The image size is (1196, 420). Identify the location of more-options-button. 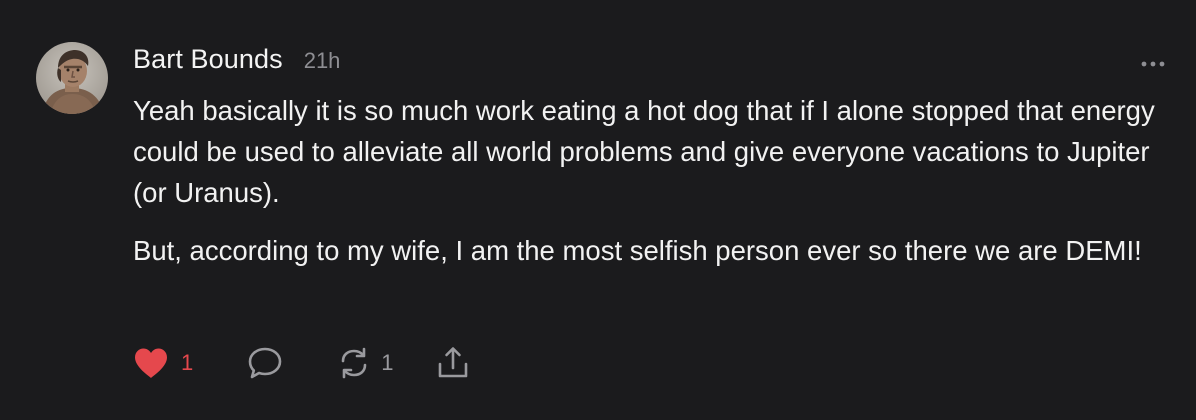
(1153, 61).